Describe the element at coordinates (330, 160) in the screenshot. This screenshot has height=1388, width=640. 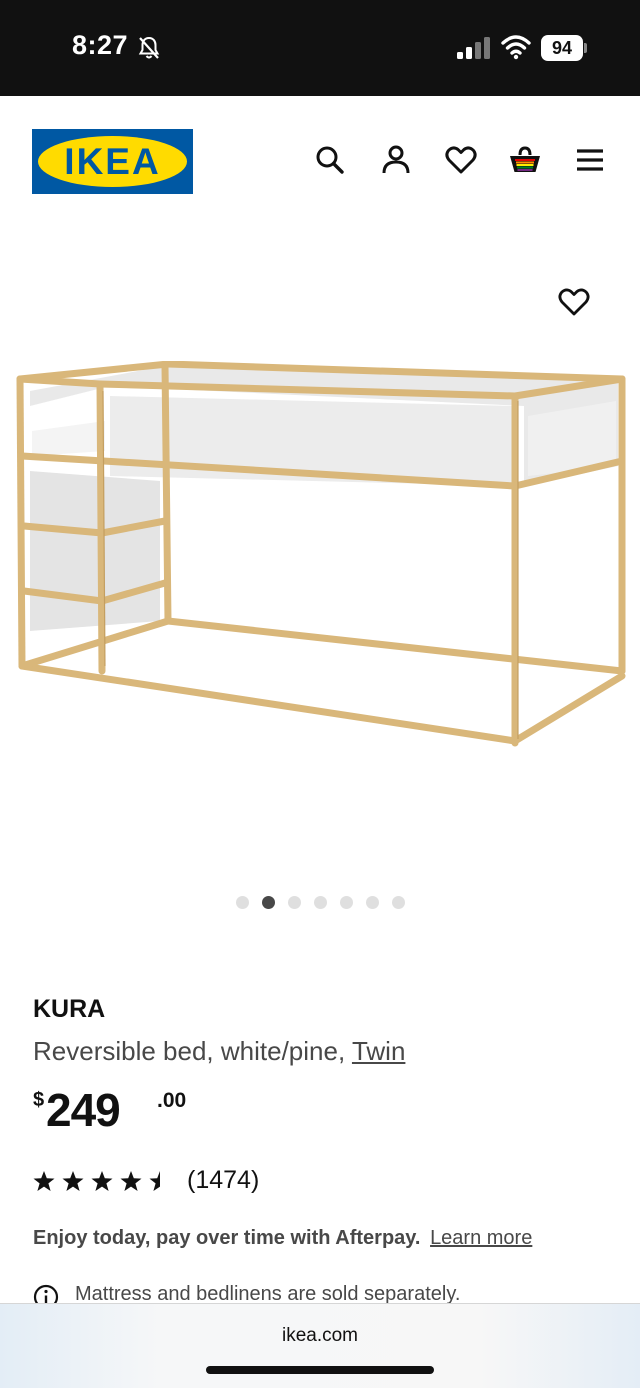
I see `search-icon` at that location.